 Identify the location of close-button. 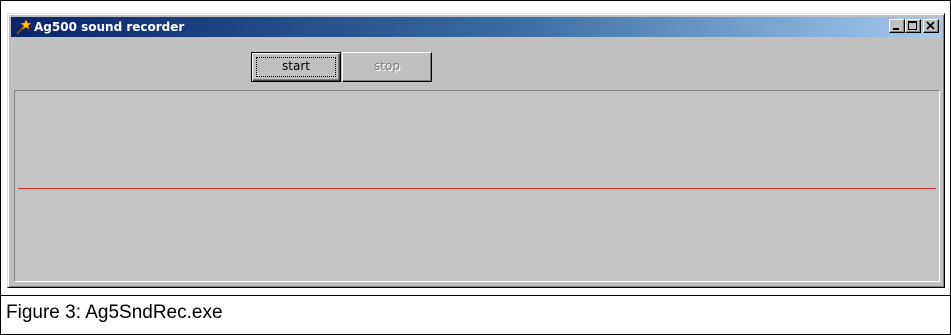
(931, 26).